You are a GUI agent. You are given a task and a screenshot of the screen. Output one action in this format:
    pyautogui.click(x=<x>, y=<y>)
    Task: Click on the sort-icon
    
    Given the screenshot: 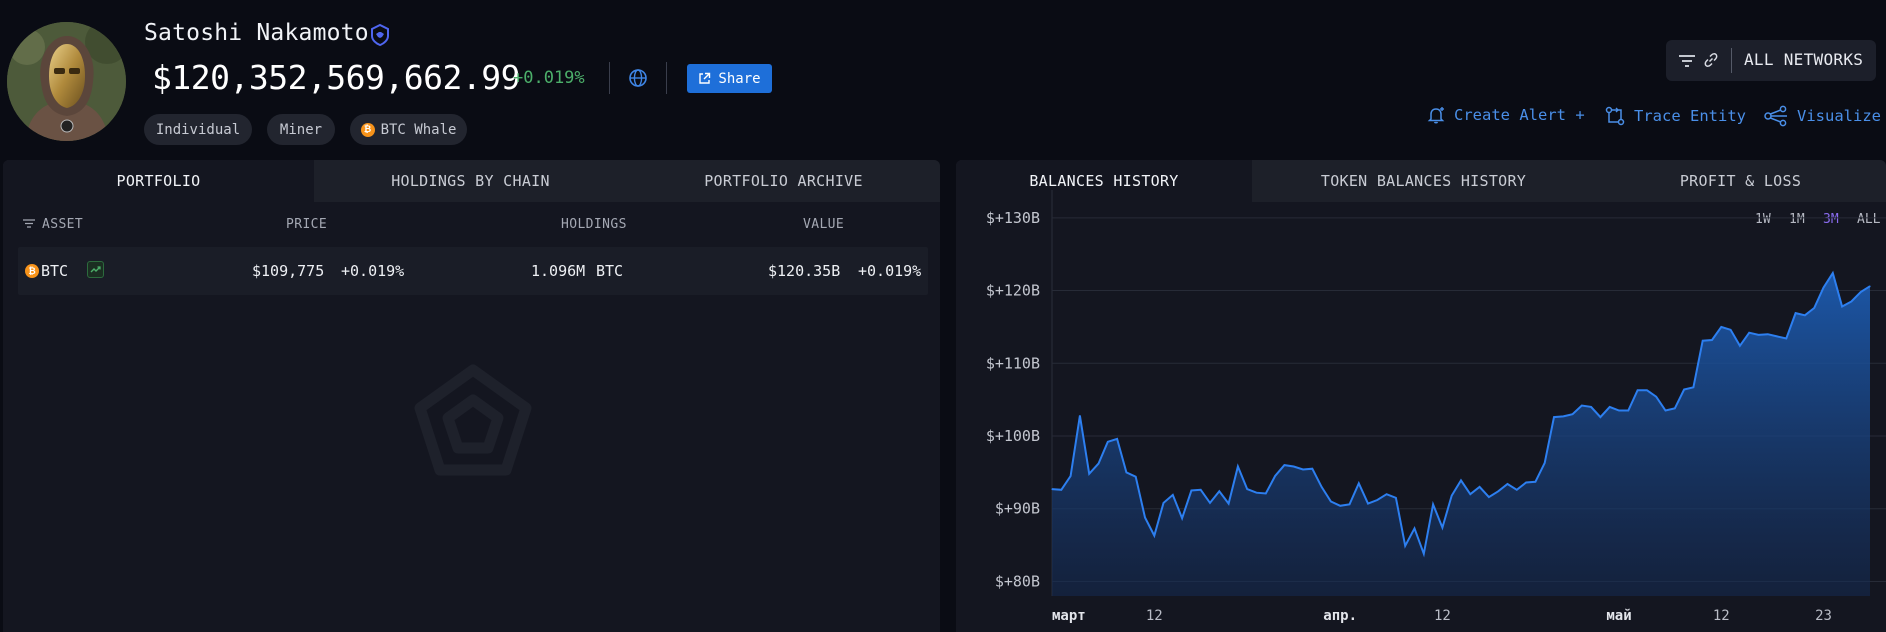 What is the action you would take?
    pyautogui.click(x=29, y=223)
    